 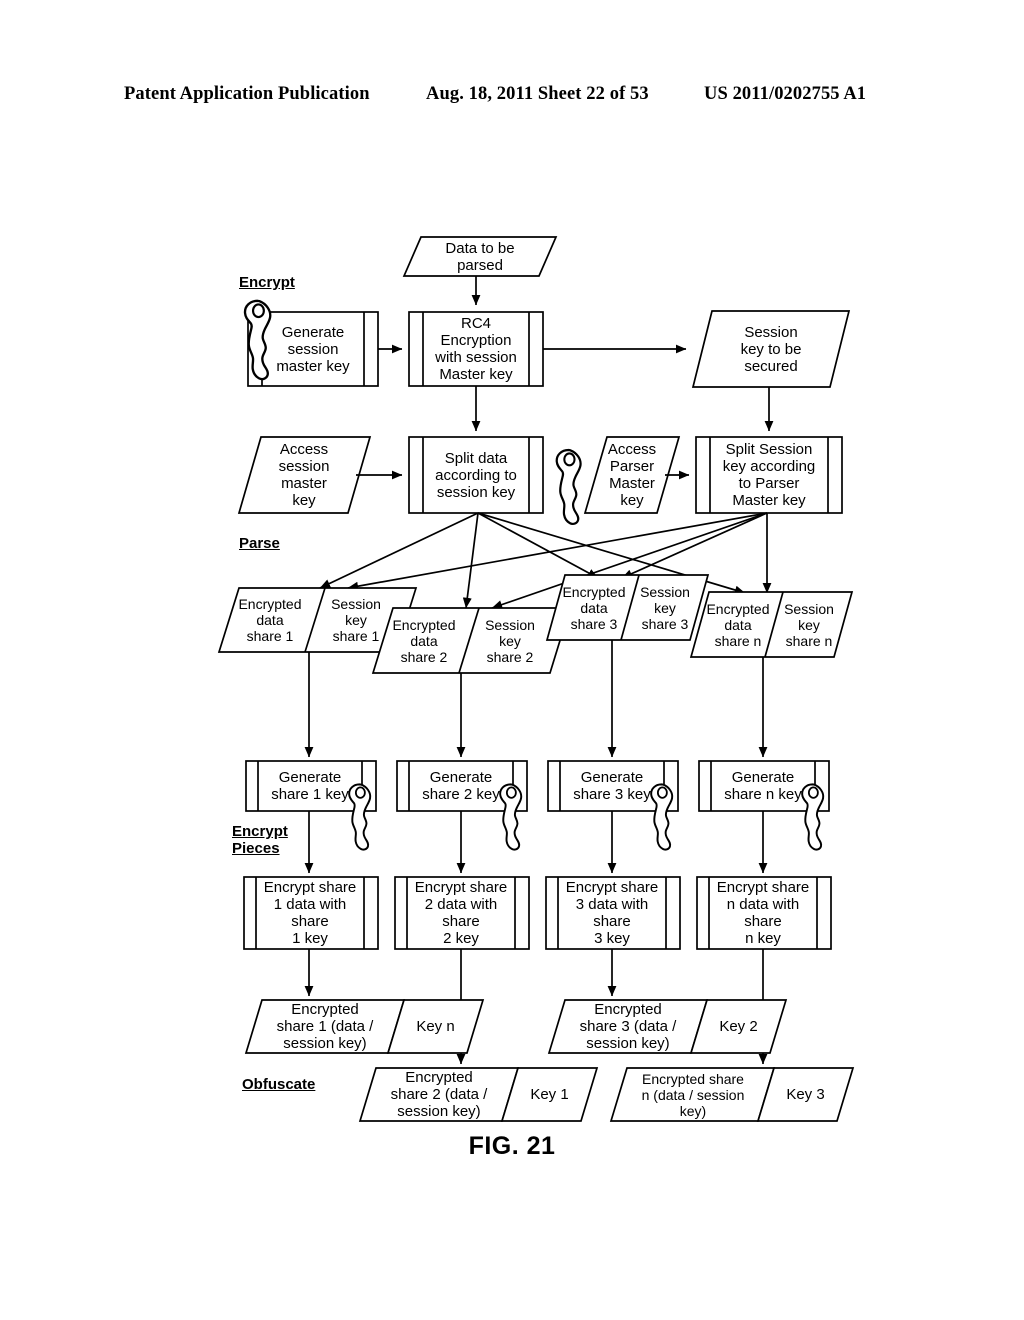 I want to click on section-label-obfuscate: Obfuscate, so click(x=278, y=1084).